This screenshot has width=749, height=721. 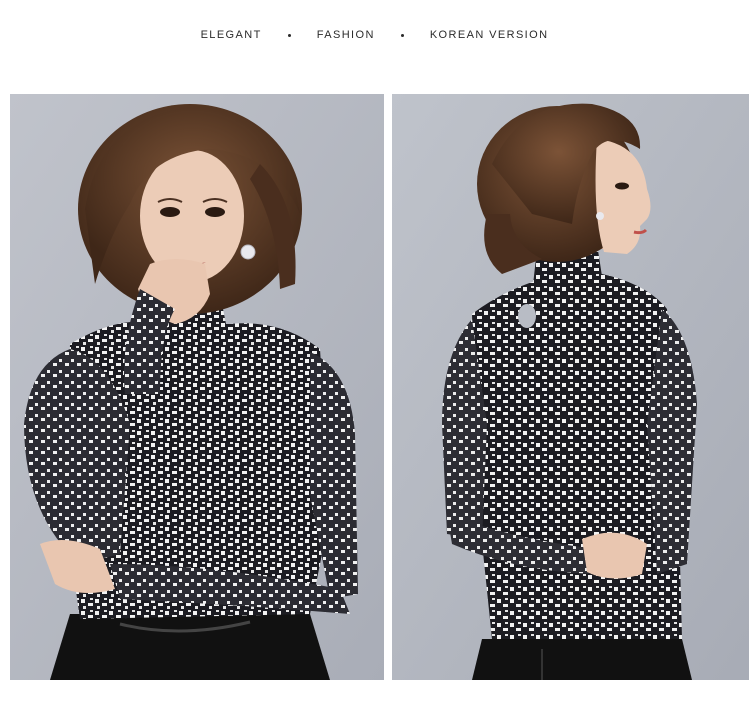 What do you see at coordinates (345, 35) in the screenshot?
I see `tagline-fashion: FASHION` at bounding box center [345, 35].